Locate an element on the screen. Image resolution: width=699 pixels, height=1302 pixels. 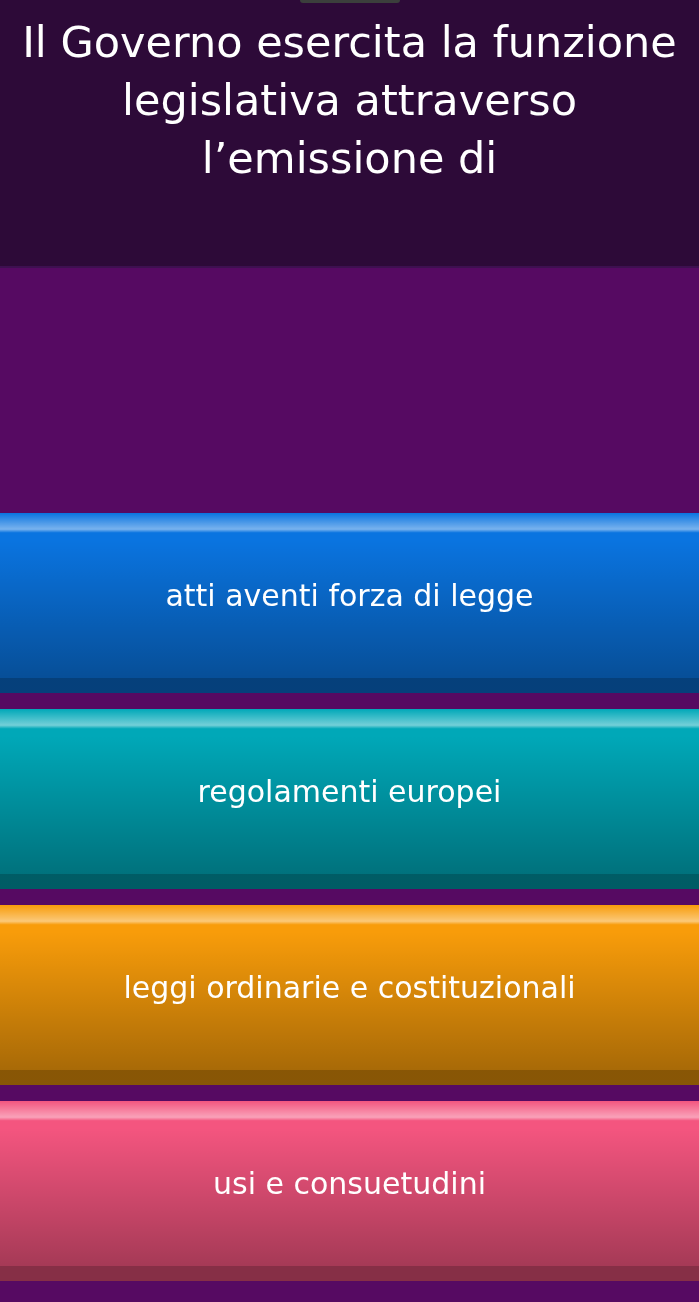
answer-button: usi e consuetudini is located at coordinates (349, 1191).